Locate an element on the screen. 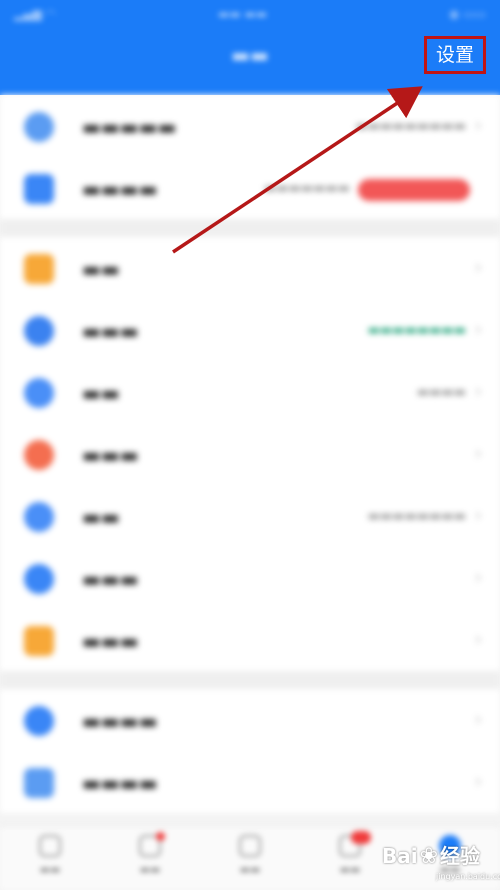 The image size is (500, 890). arrow-line is located at coordinates (297, 170).